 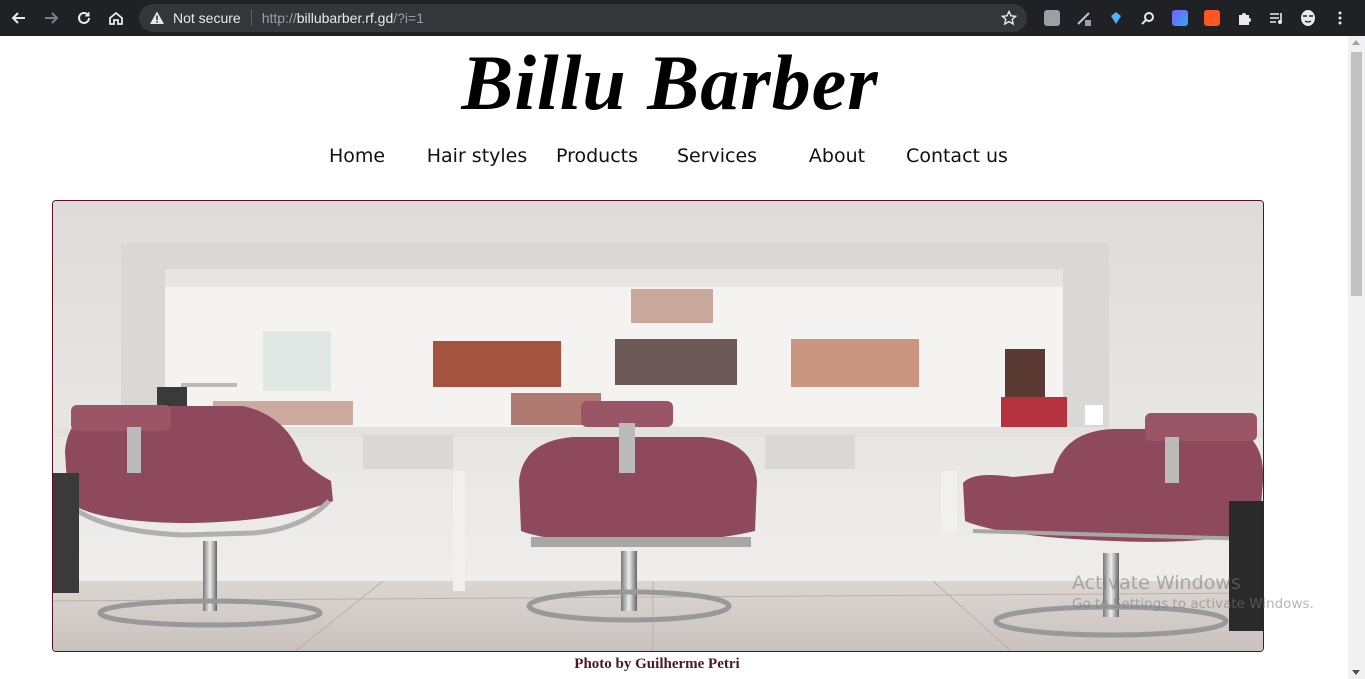 What do you see at coordinates (583, 18) in the screenshot?
I see `address-bar: Not secure http://billubarber.rf.gd/?i=1` at bounding box center [583, 18].